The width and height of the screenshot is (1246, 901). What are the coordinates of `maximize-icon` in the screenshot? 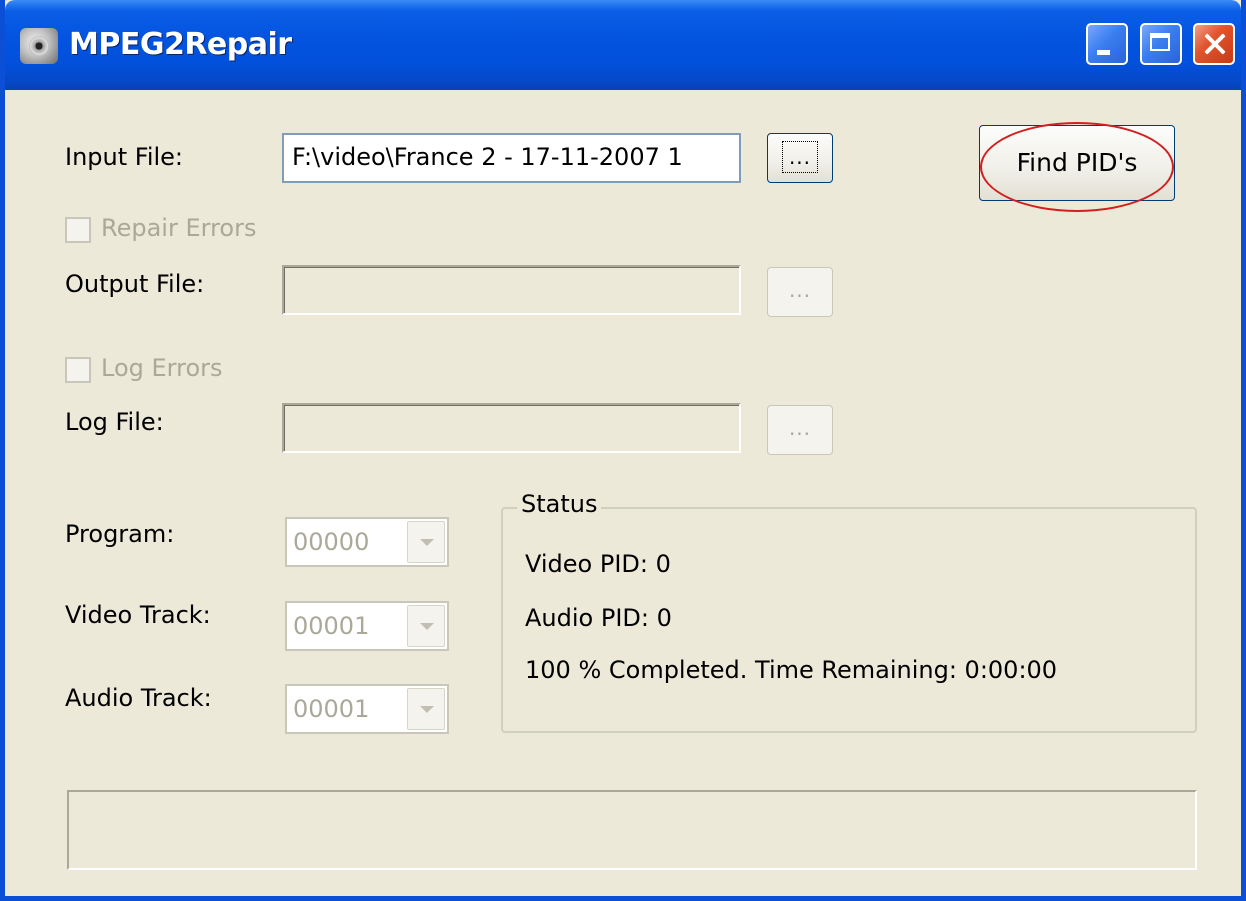 It's located at (1161, 44).